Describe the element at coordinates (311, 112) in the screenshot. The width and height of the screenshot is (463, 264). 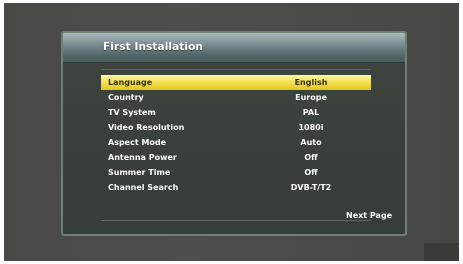
I see `setting-value-tv-system: PAL` at that location.